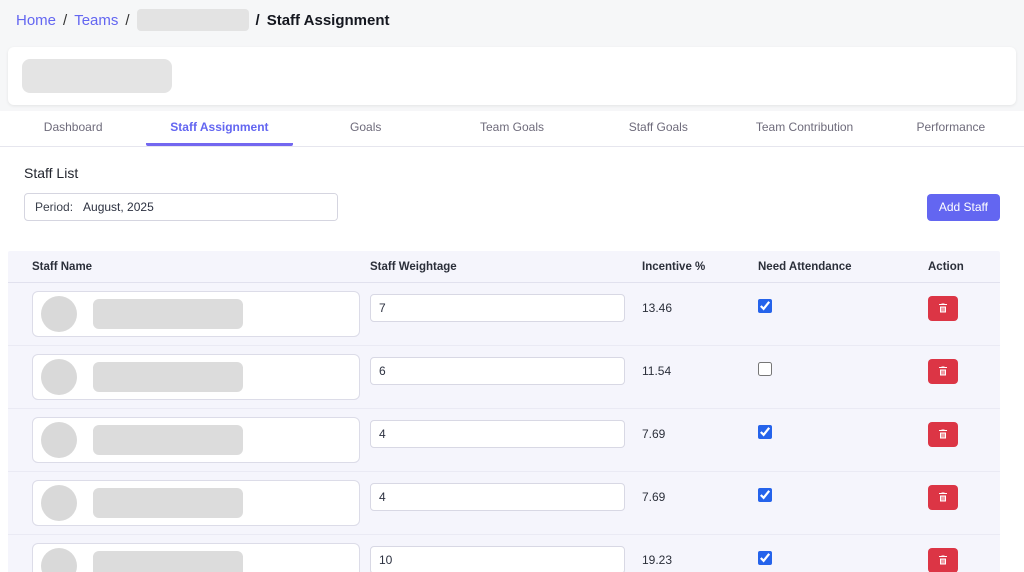 The image size is (1024, 572). Describe the element at coordinates (951, 128) in the screenshot. I see `tab-performance: Performance` at that location.